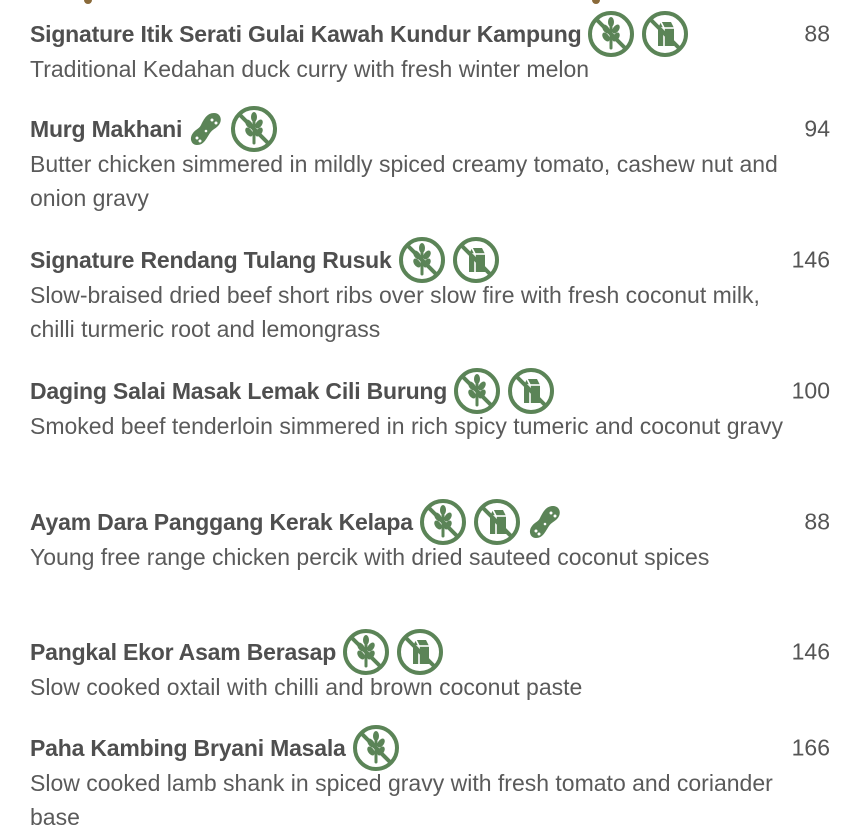 The width and height of the screenshot is (857, 834). What do you see at coordinates (430, 129) in the screenshot?
I see `menu-item-header: Murg Makhani 94` at bounding box center [430, 129].